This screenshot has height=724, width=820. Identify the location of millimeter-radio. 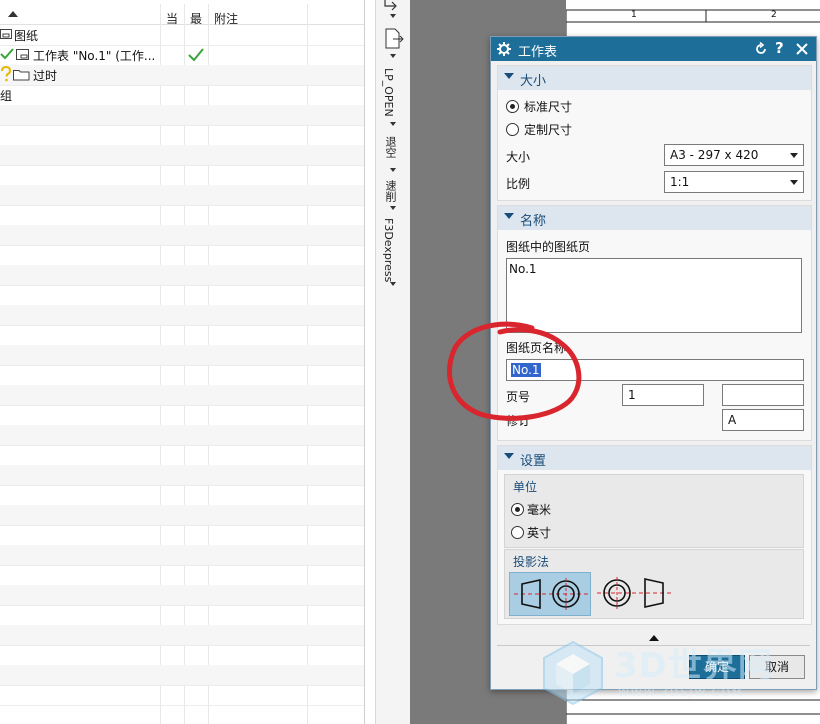
(517, 509).